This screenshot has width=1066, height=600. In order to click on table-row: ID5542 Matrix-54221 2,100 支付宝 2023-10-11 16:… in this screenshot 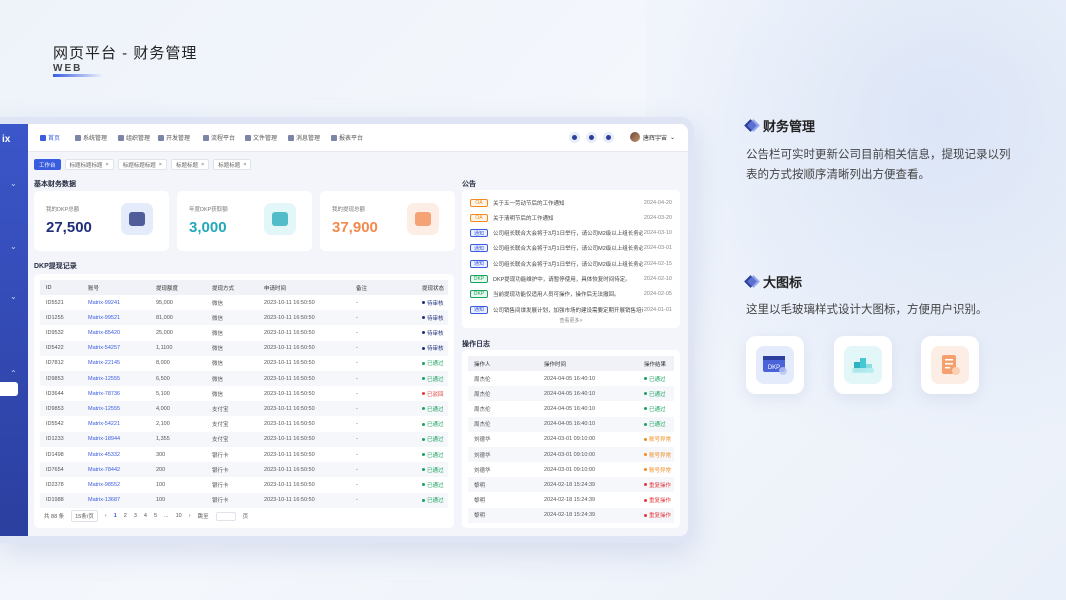, I will do `click(244, 424)`.